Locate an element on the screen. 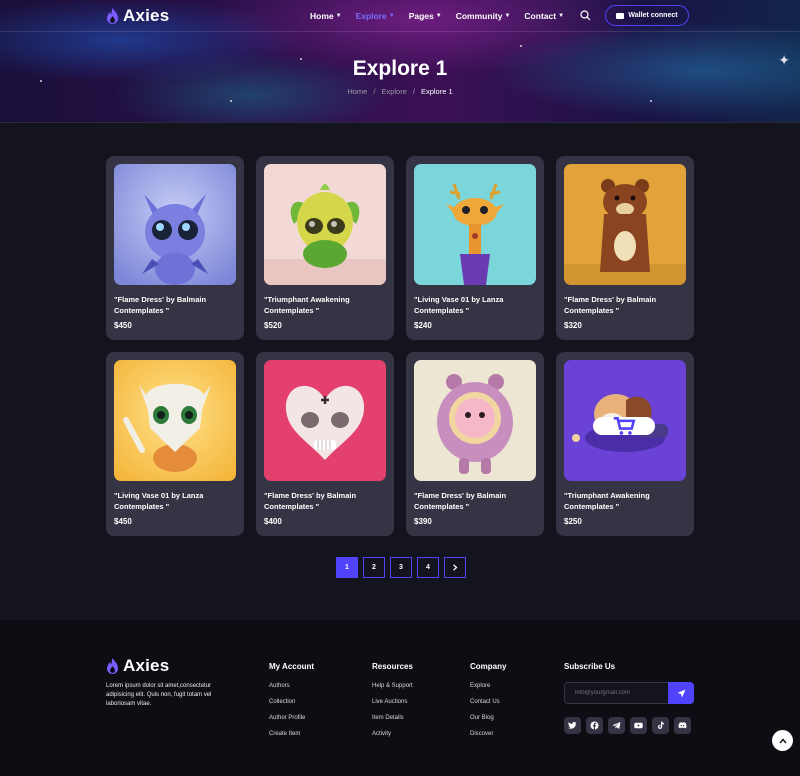 This screenshot has height=776, width=800. facebook-icon is located at coordinates (594, 725).